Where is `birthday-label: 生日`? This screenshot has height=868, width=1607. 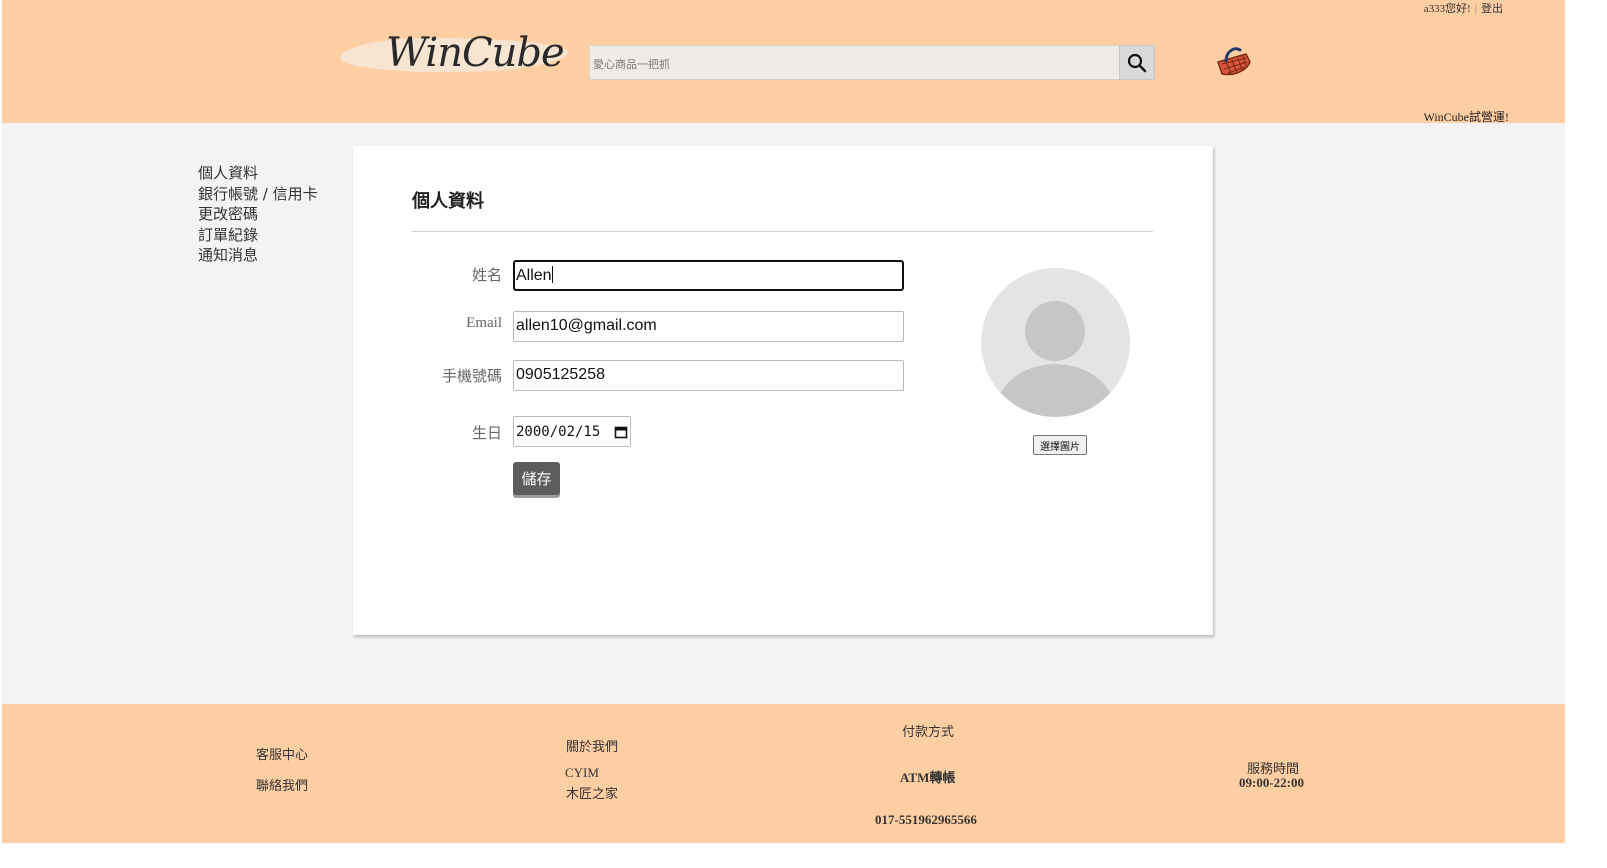 birthday-label: 生日 is located at coordinates (486, 433).